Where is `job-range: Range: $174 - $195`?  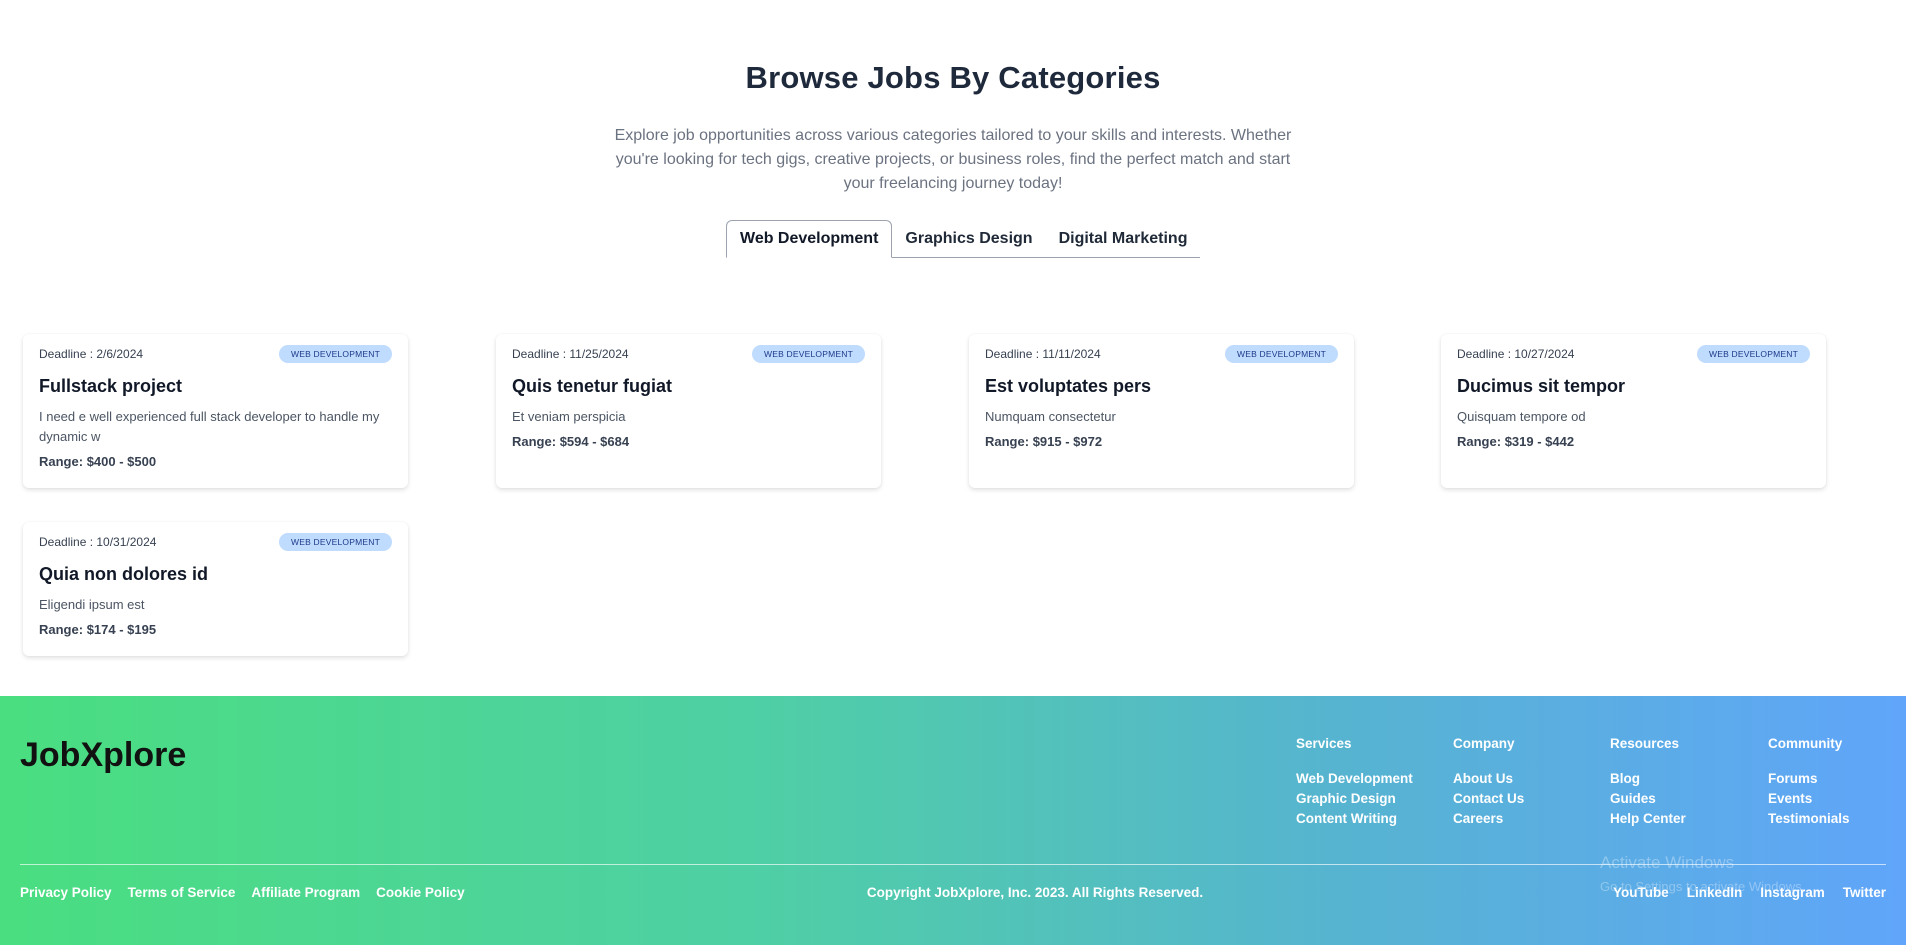
job-range: Range: $174 - $195 is located at coordinates (215, 629).